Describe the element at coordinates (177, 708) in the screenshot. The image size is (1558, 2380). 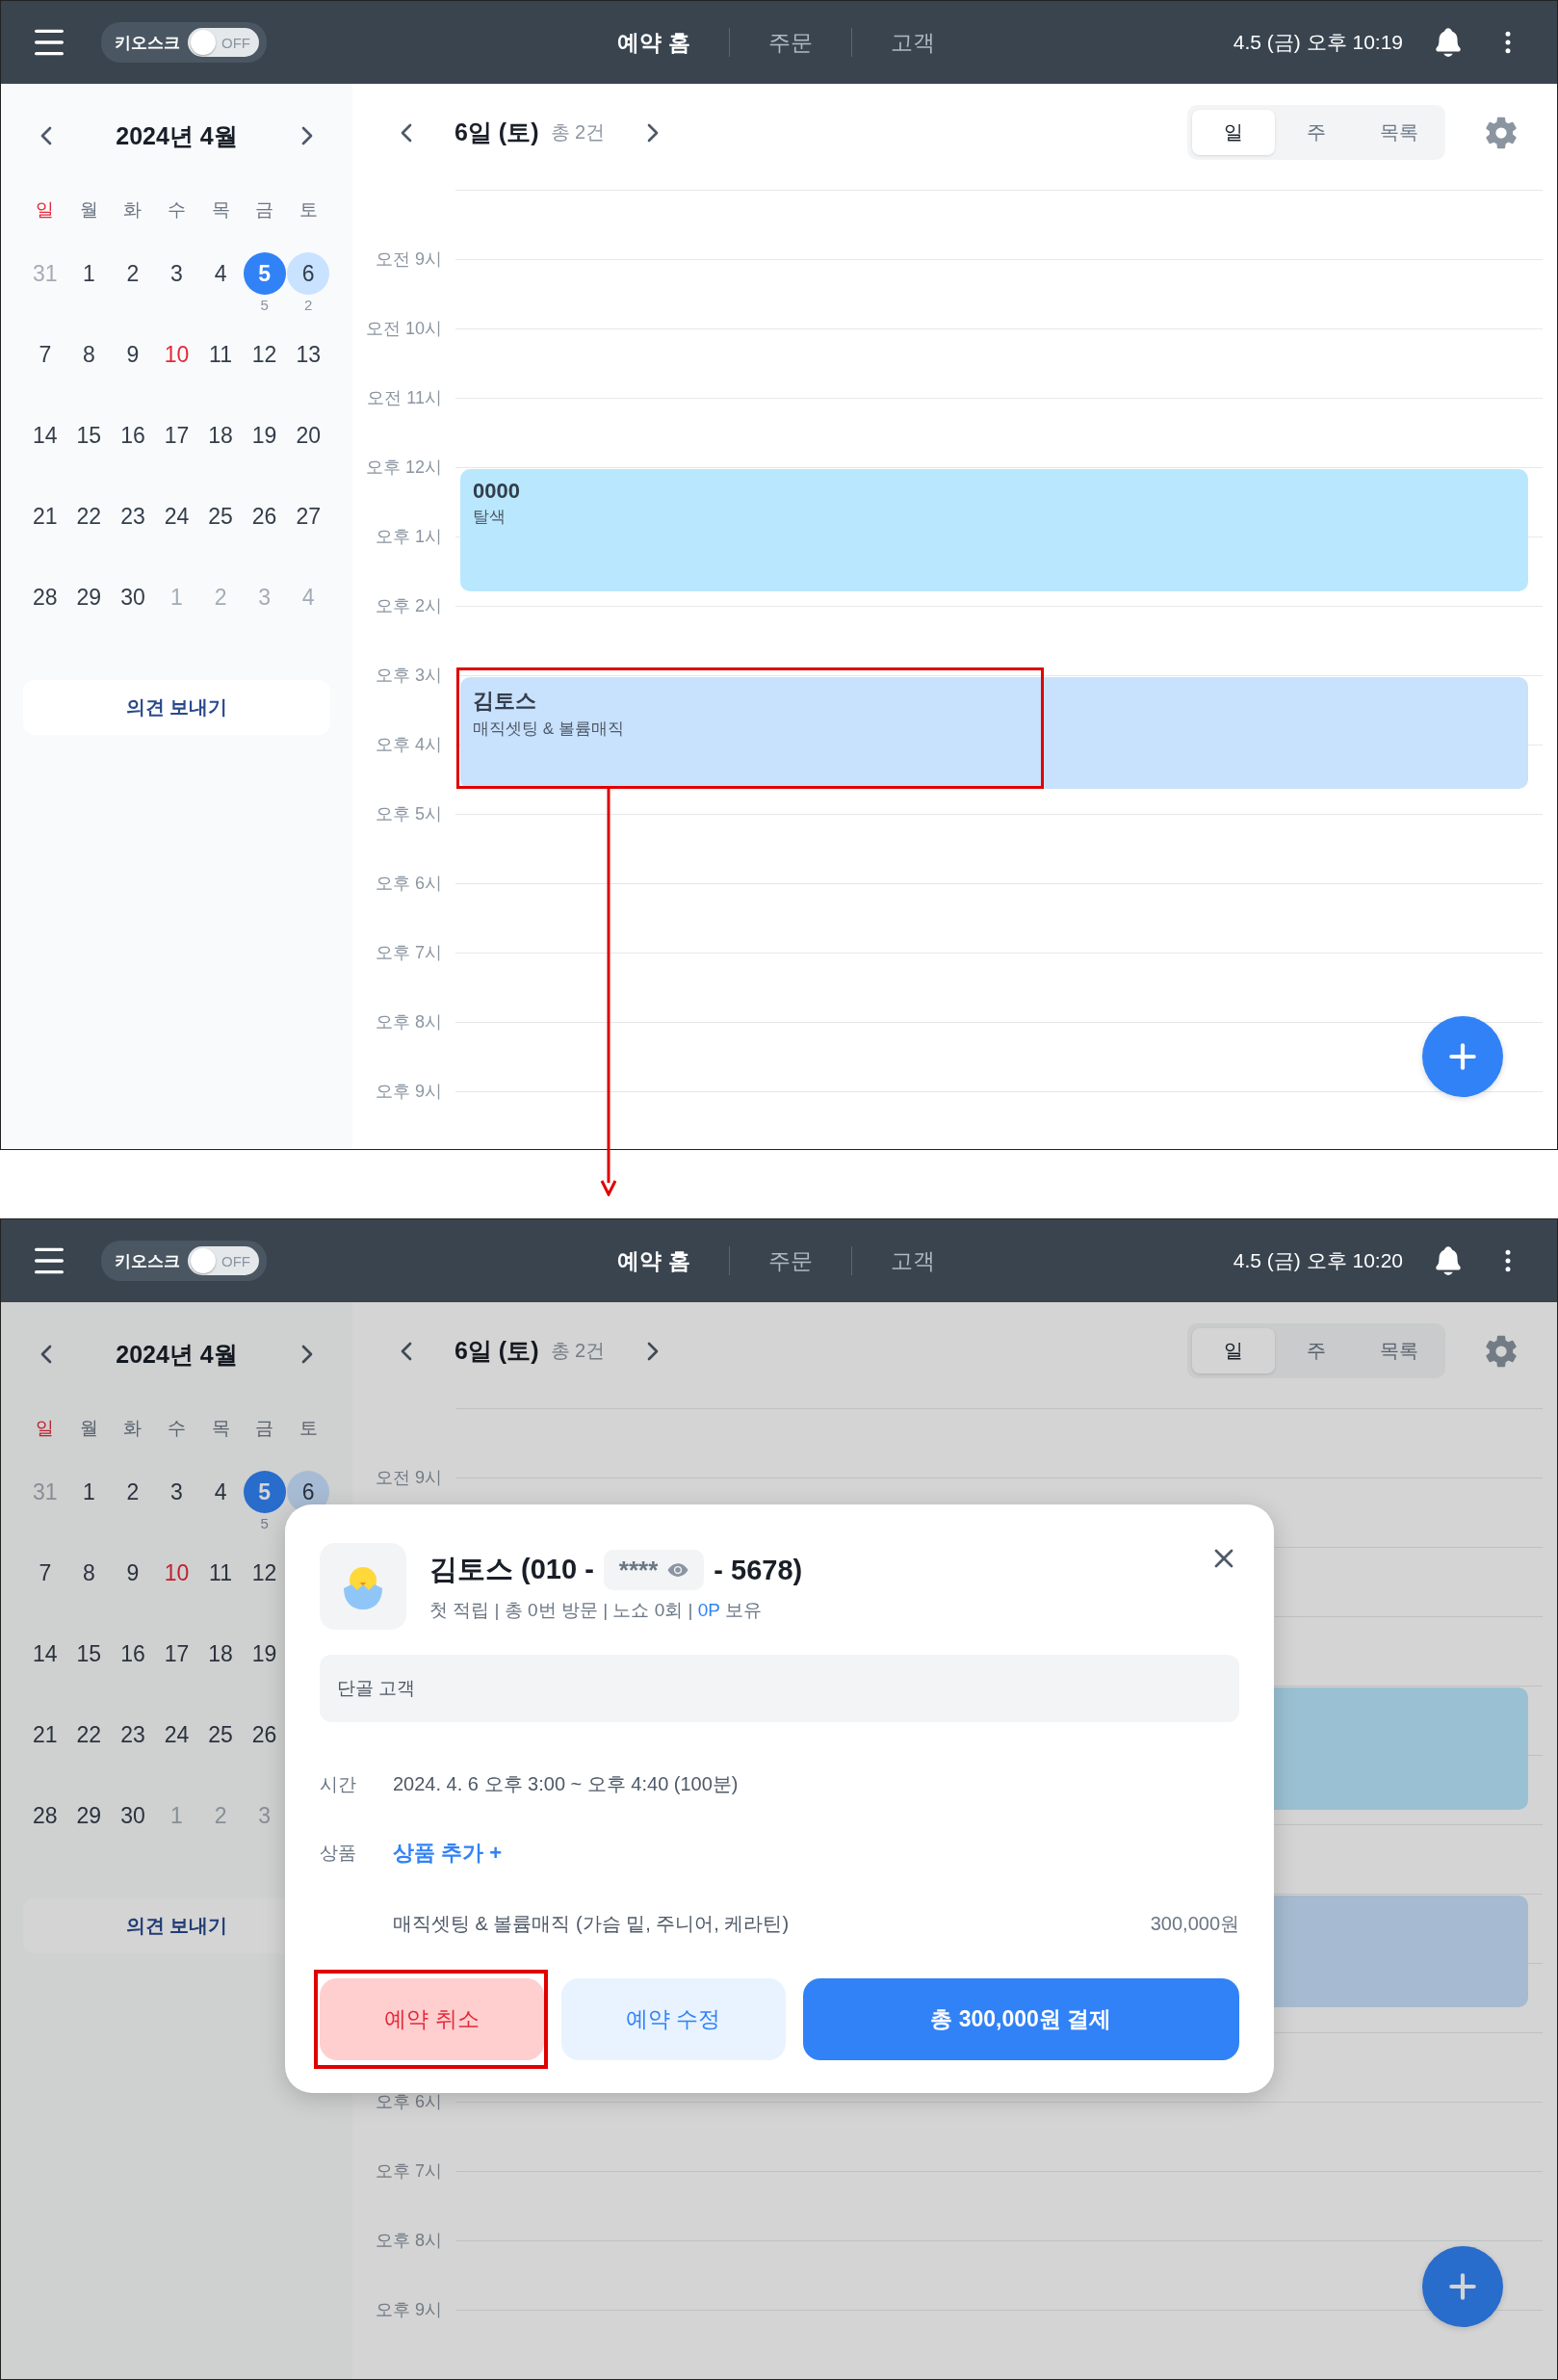
I see `feedback-button: 의견 보내기` at that location.